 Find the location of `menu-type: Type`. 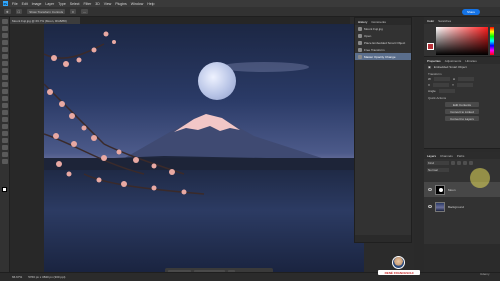

menu-type: Type is located at coordinates (62, 4).